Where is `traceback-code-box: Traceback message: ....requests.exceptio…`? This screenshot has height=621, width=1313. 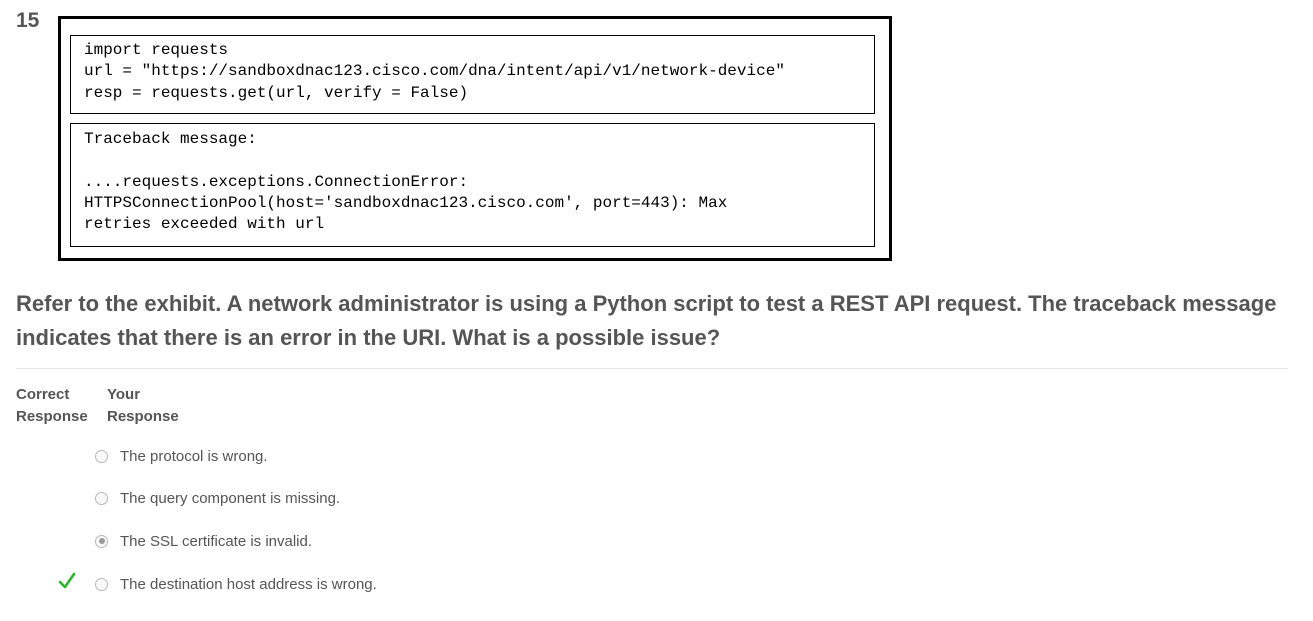 traceback-code-box: Traceback message: ....requests.exceptio… is located at coordinates (472, 185).